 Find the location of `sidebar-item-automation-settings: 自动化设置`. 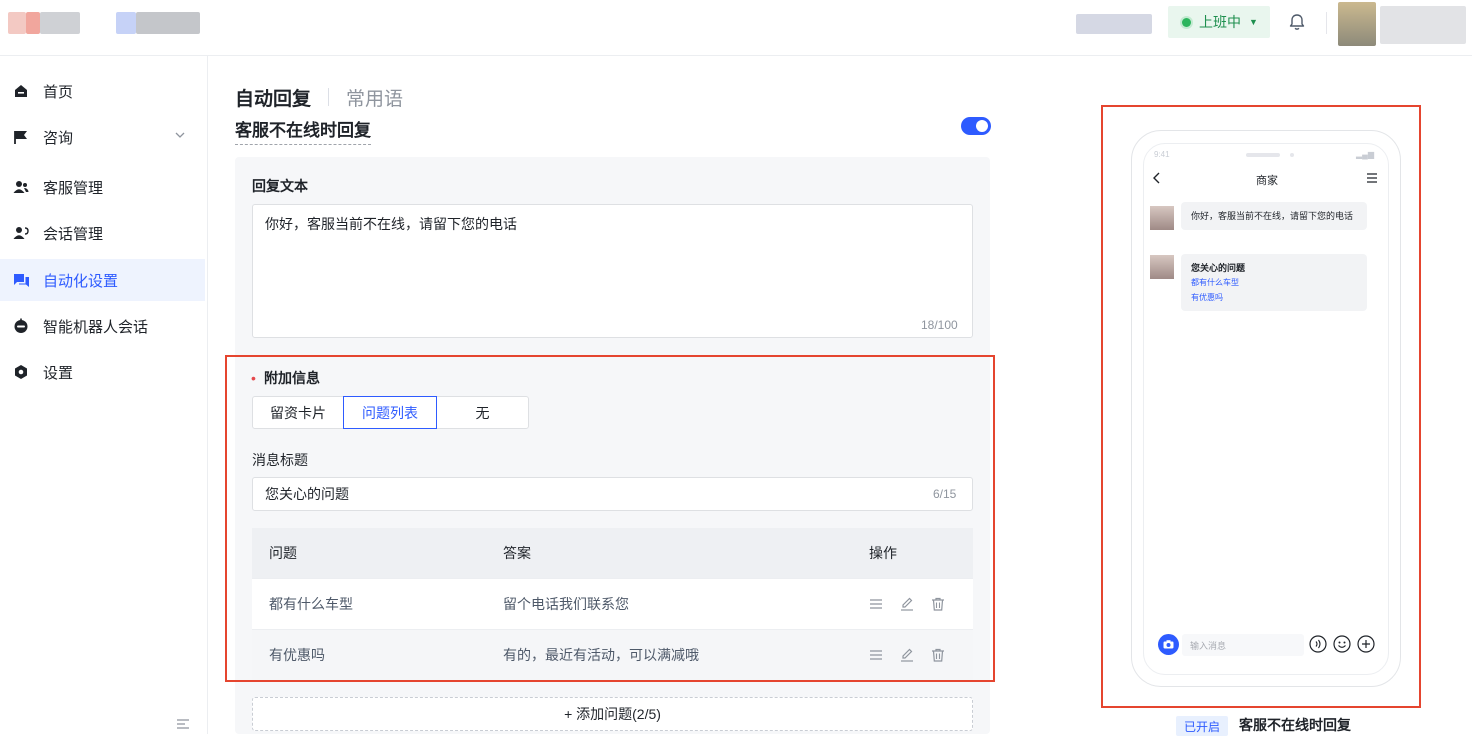

sidebar-item-automation-settings: 自动化设置 is located at coordinates (102, 280).